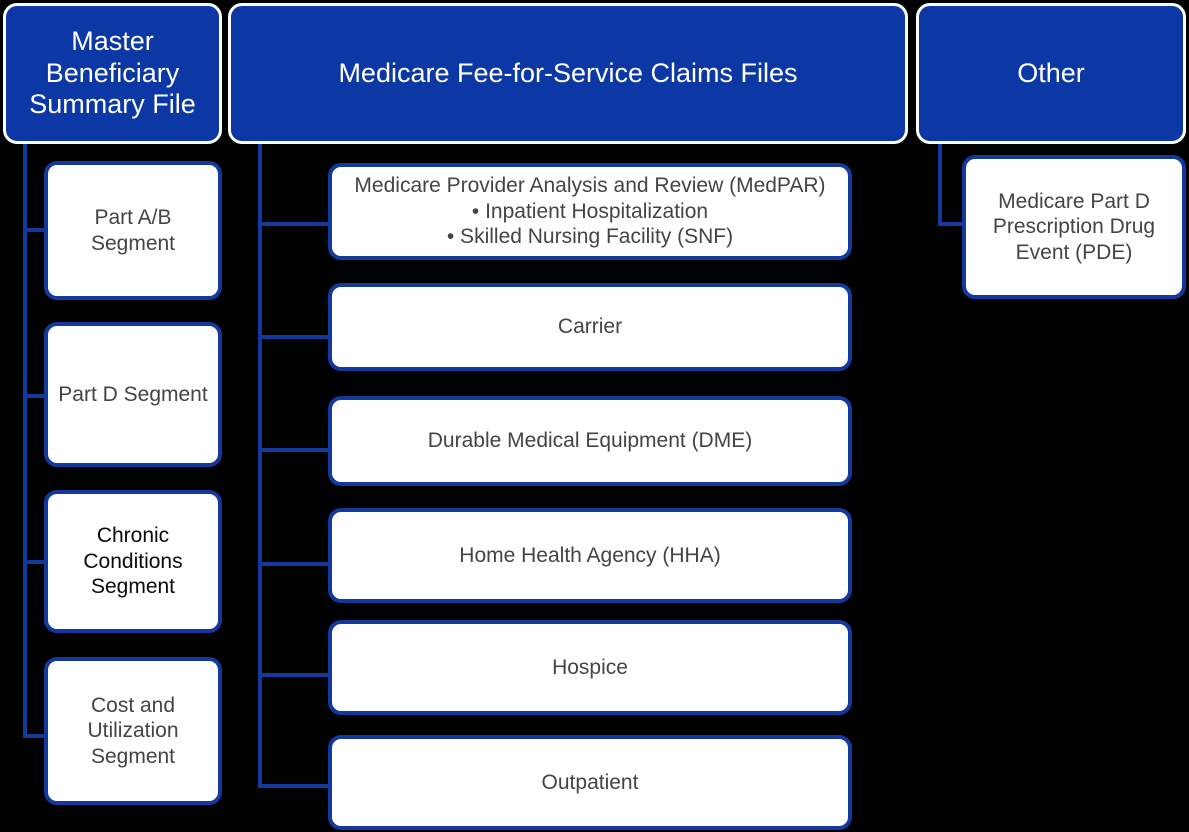 The image size is (1189, 832). I want to click on connector-branch-outpatient, so click(294, 786).